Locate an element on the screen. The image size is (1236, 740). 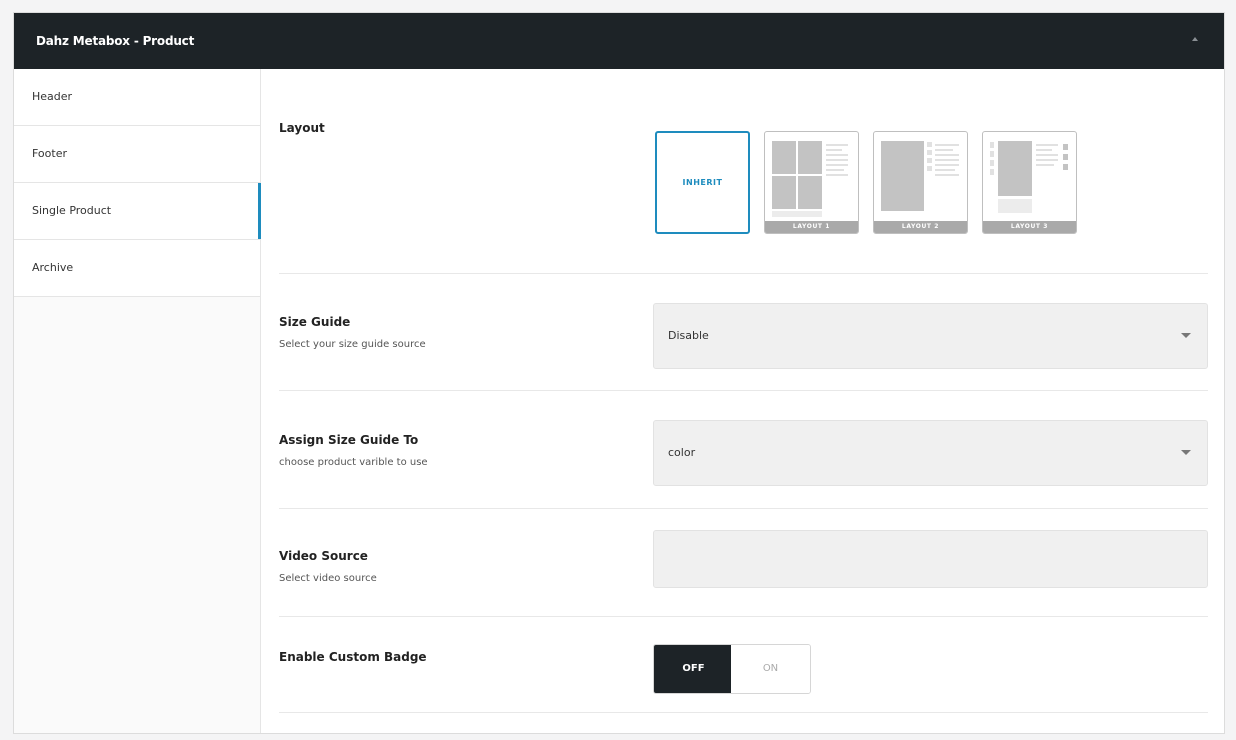
custom-badge-toggle: OFF ON is located at coordinates (732, 669).